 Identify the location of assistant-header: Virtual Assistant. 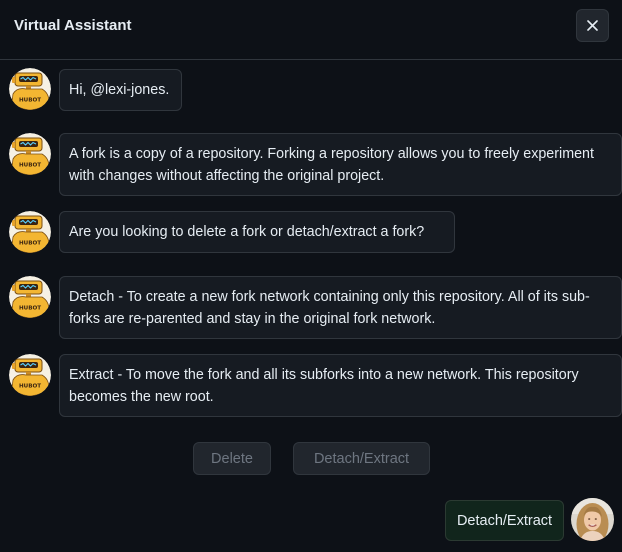
(311, 30).